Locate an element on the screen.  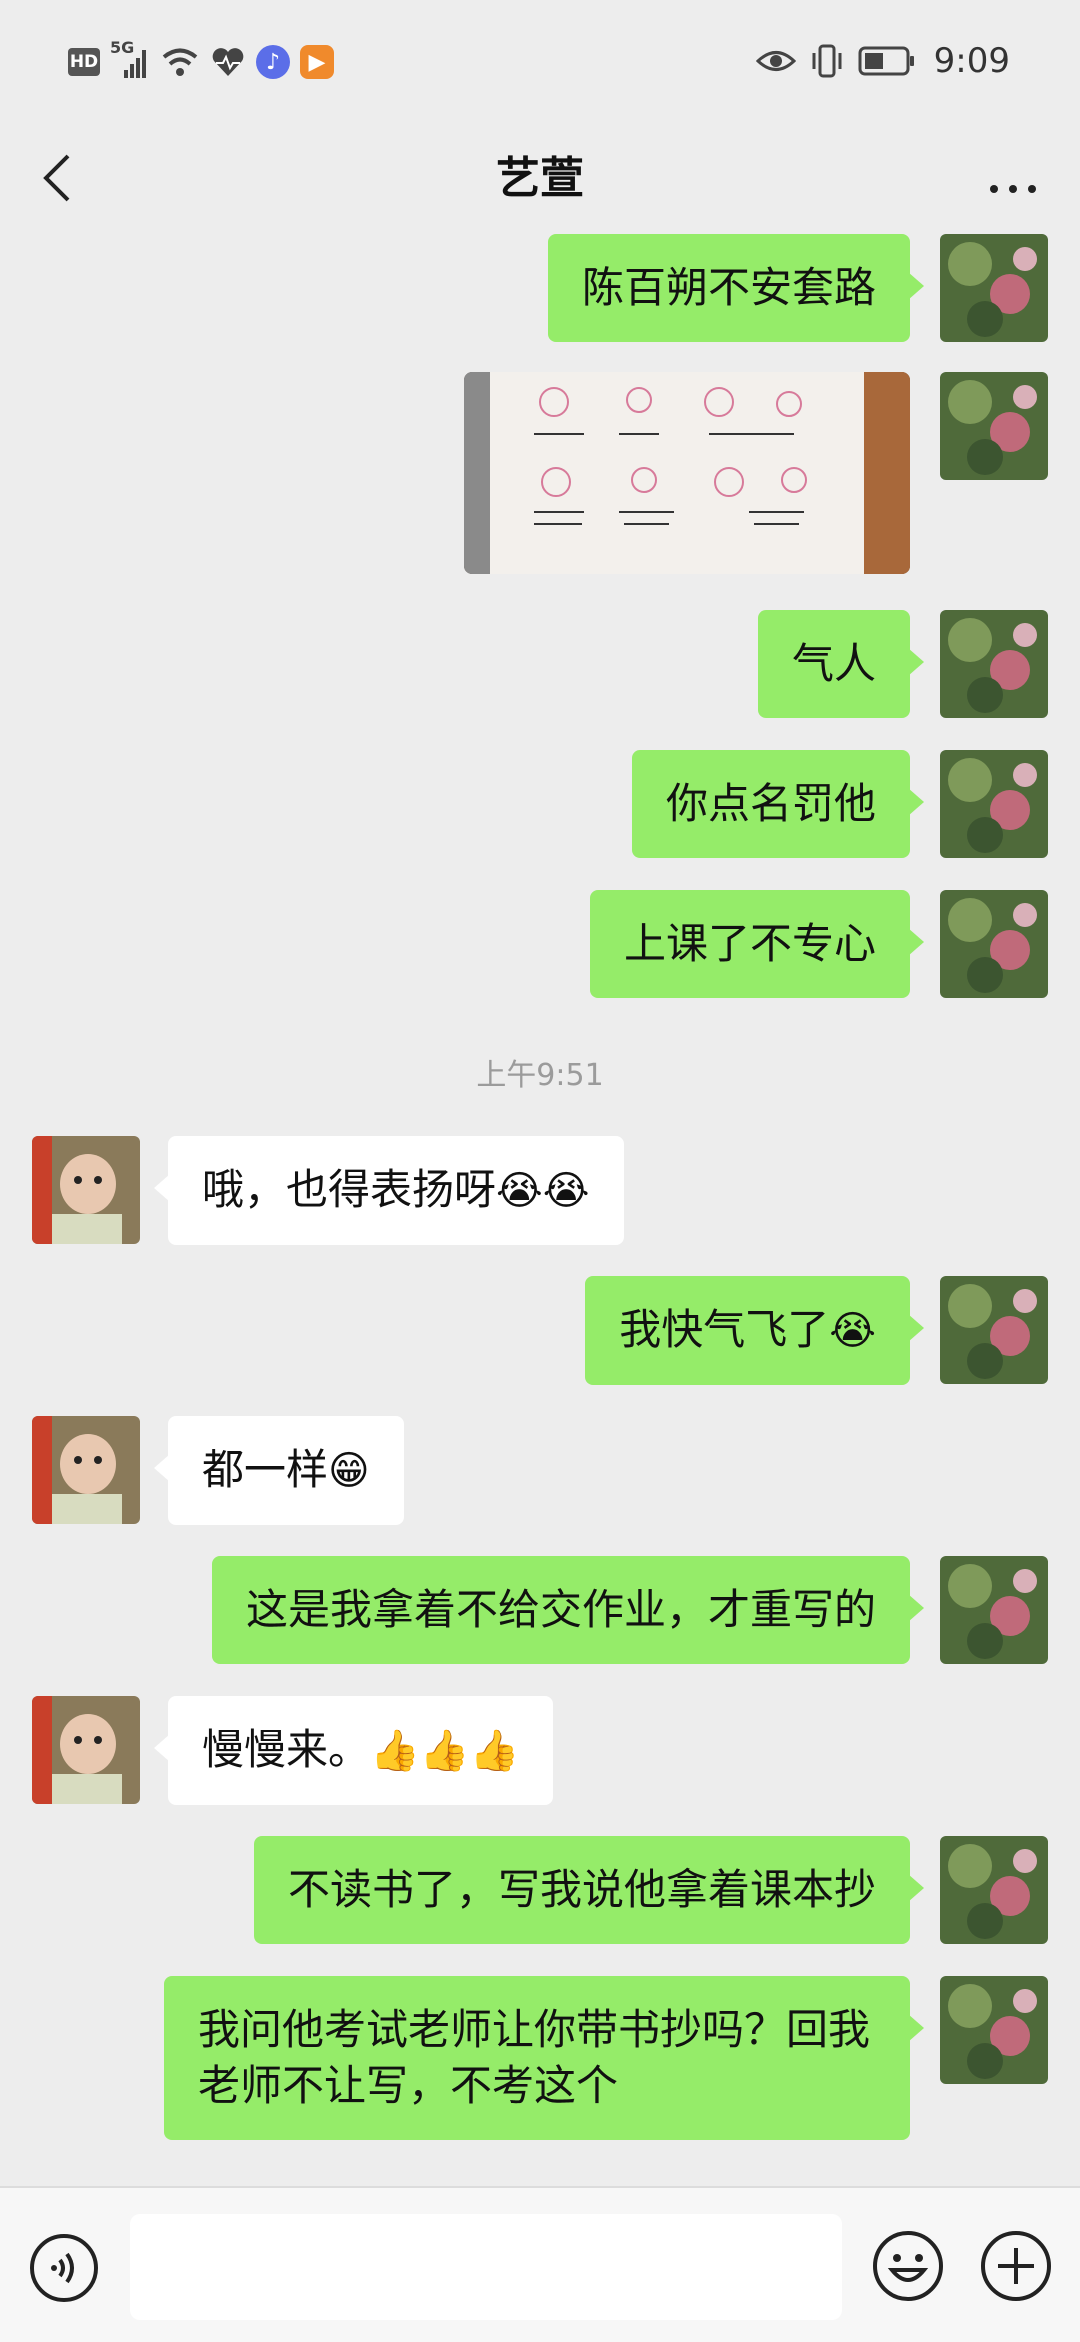
outgoing-message-bubble: 这是我拿着不给交作业，才重写的 is located at coordinates (568, 1610).